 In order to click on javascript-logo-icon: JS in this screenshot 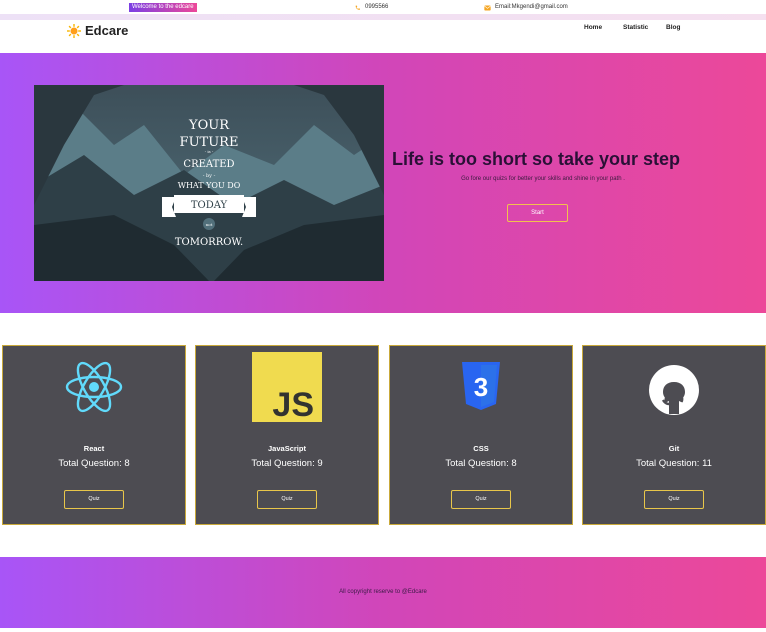, I will do `click(287, 387)`.